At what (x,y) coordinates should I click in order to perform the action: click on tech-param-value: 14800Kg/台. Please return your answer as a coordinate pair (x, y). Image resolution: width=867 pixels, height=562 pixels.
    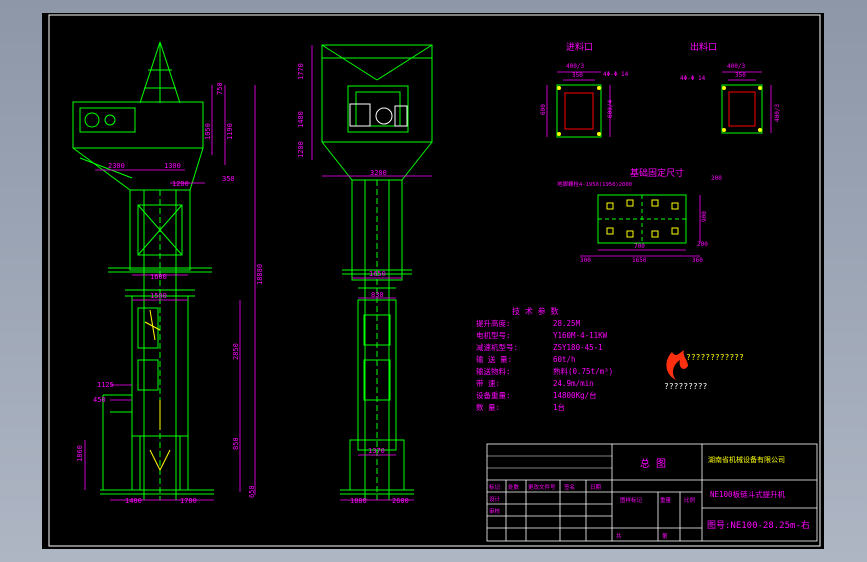
    Looking at the image, I should click on (575, 395).